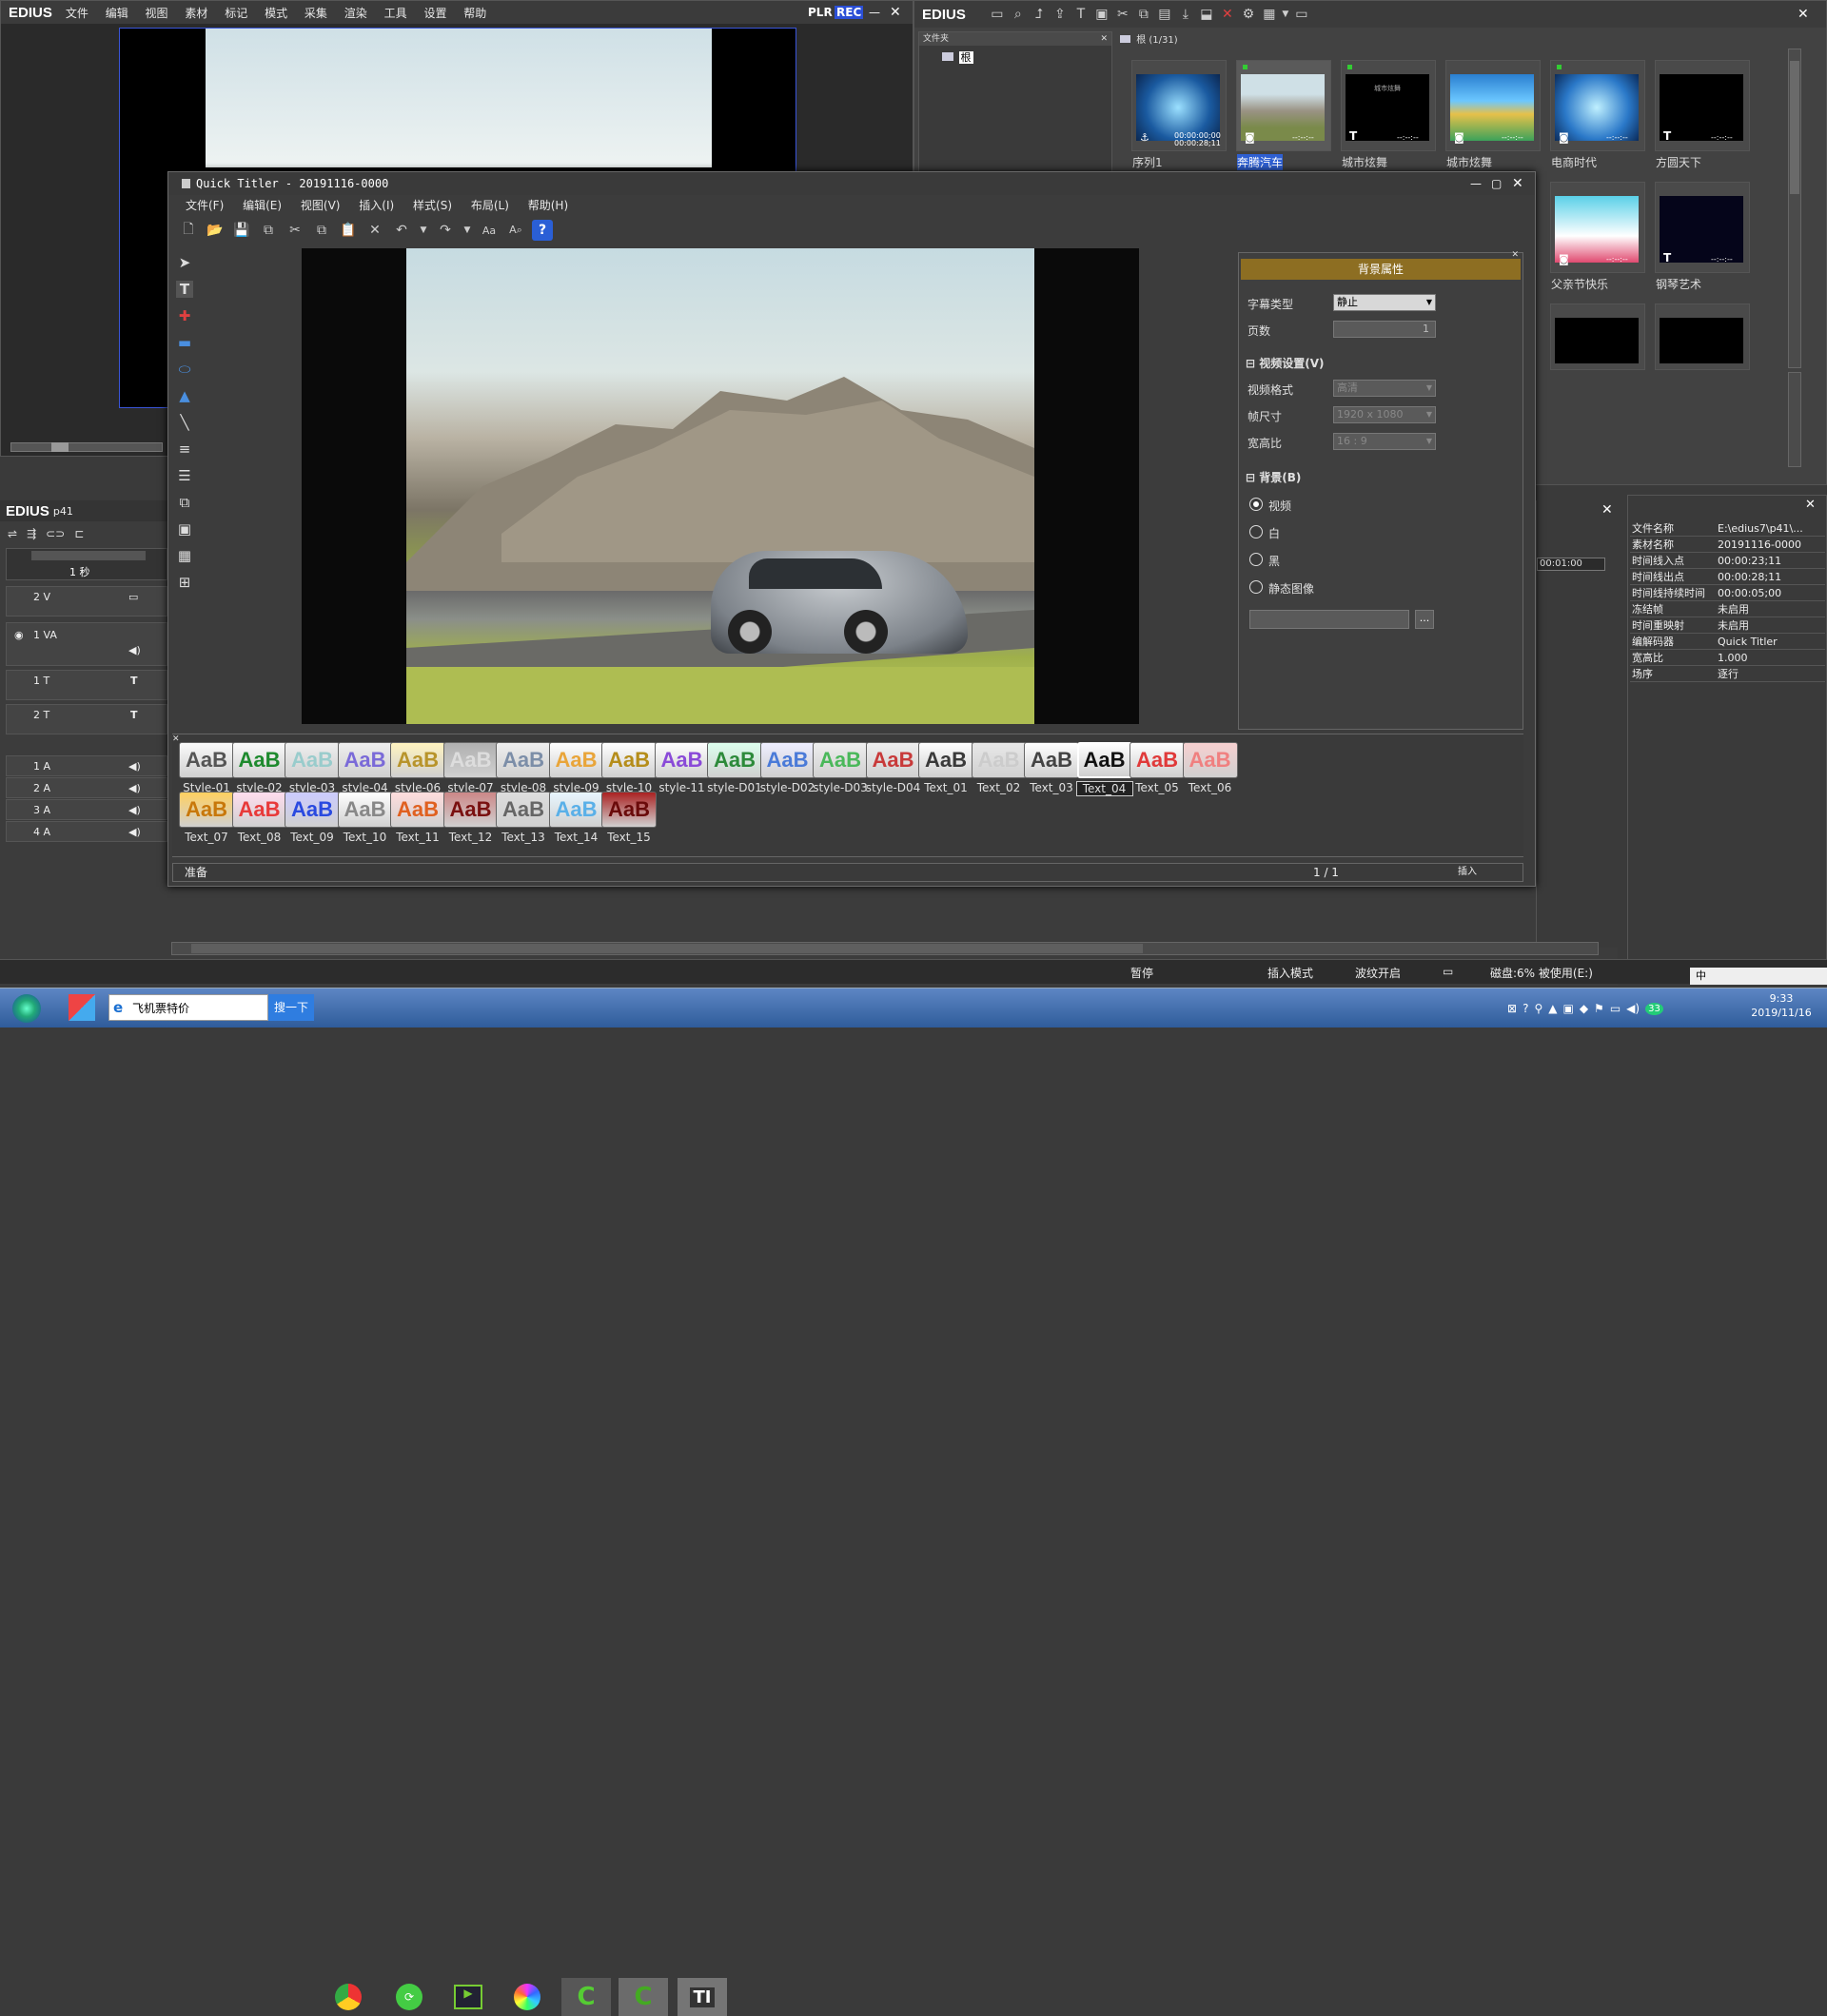 This screenshot has height=2016, width=1827. What do you see at coordinates (720, 486) in the screenshot?
I see `titler-canvas` at bounding box center [720, 486].